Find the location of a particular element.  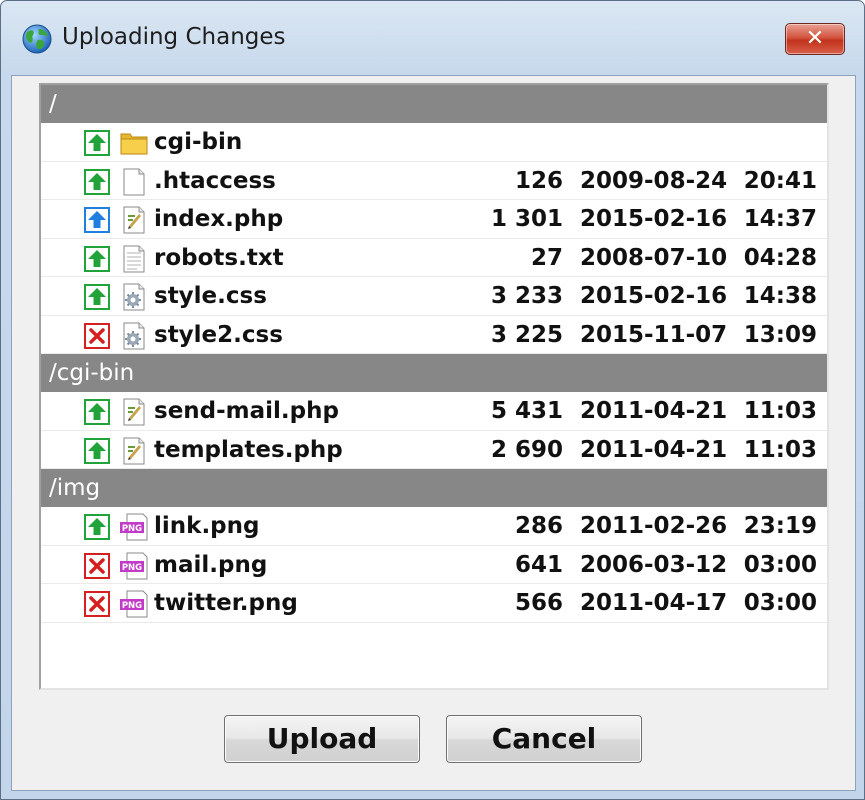

file-time: 13:09 is located at coordinates (780, 334).